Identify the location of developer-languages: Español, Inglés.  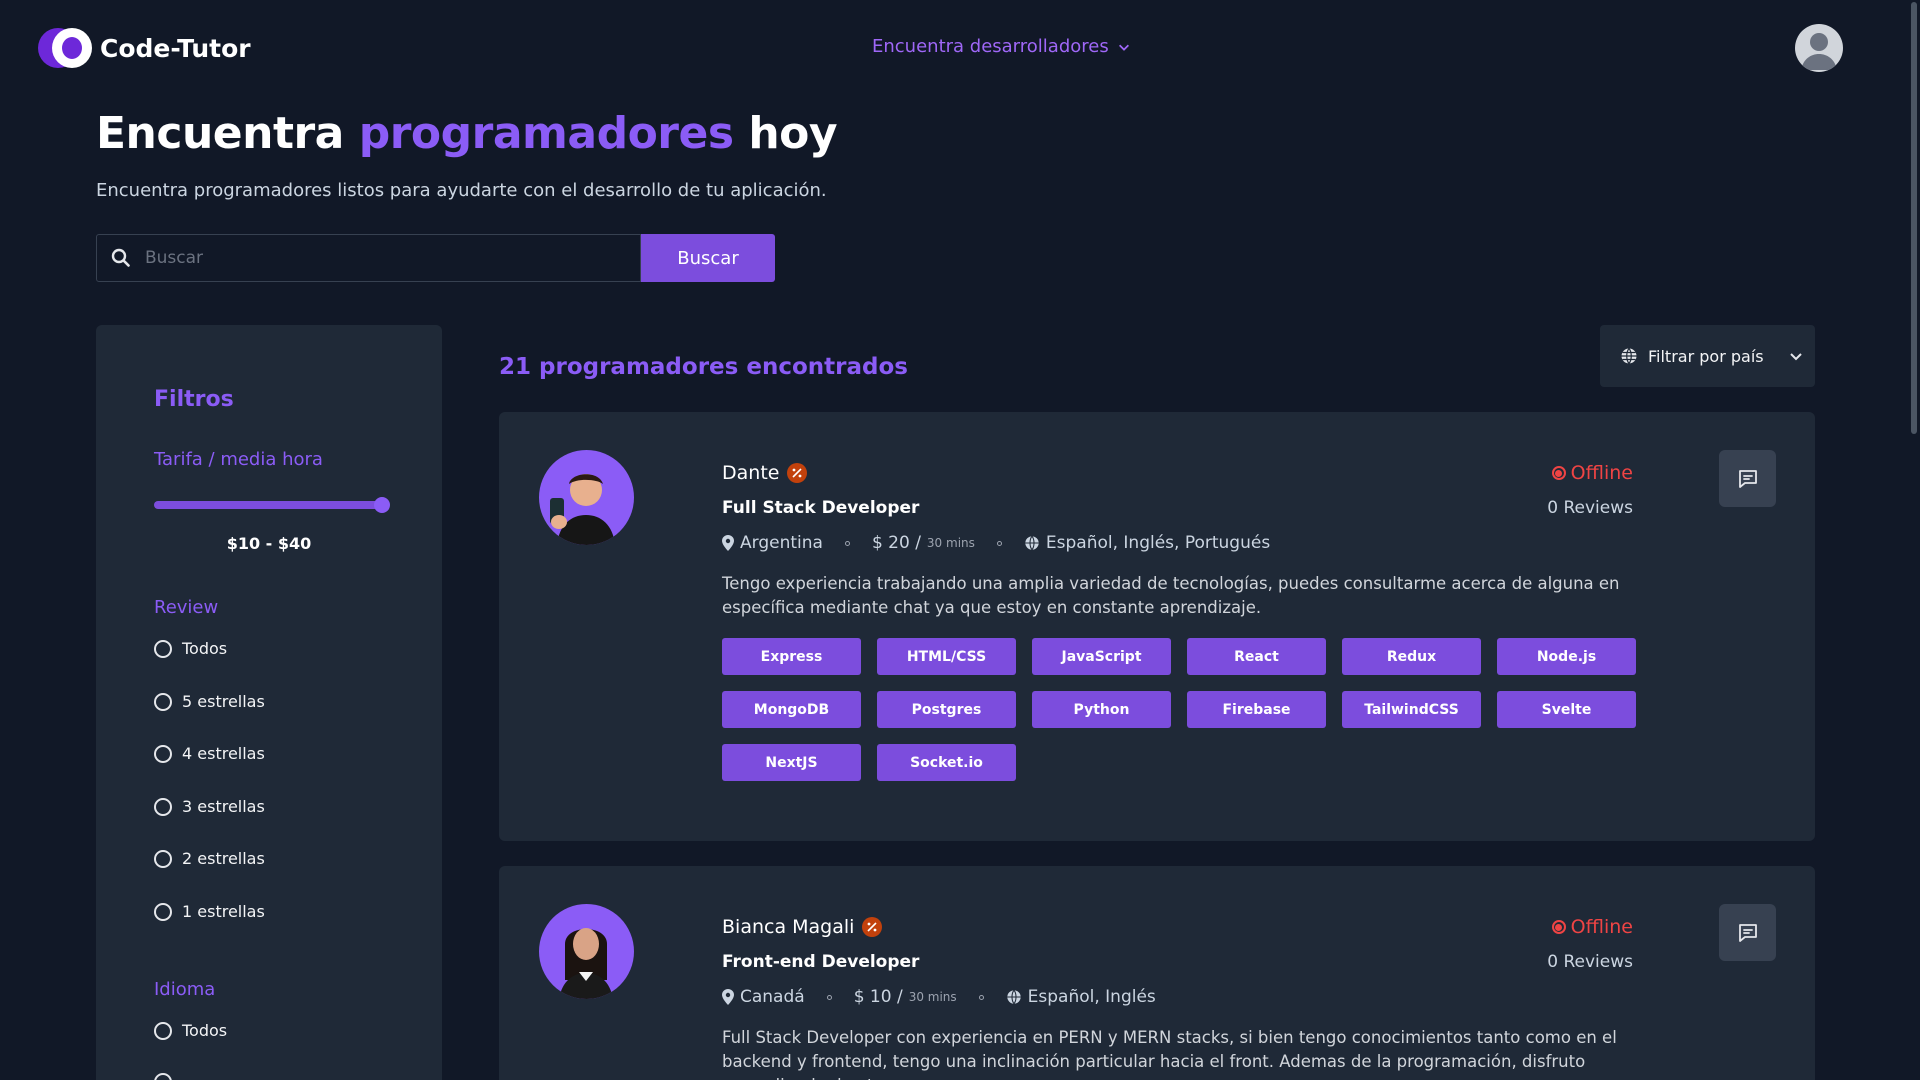
(1091, 997).